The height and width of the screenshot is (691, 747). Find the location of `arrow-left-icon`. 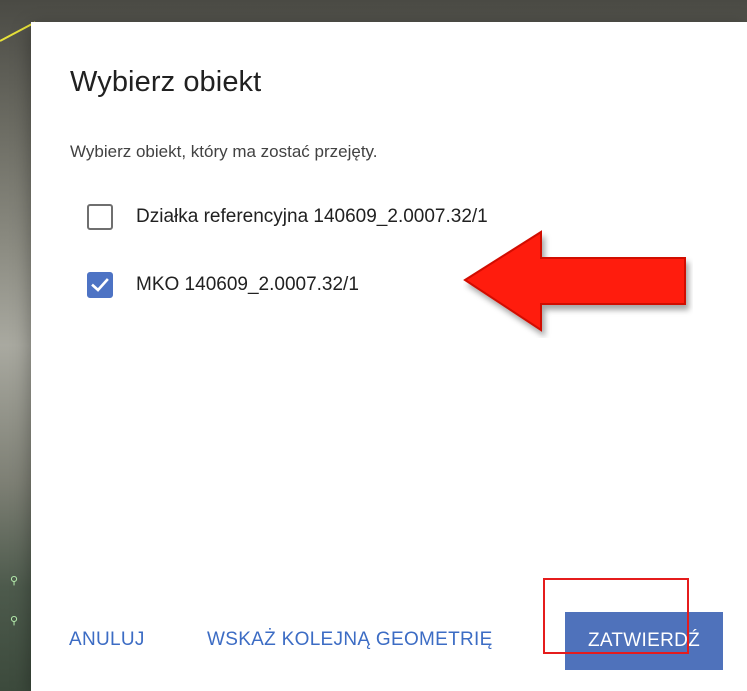

arrow-left-icon is located at coordinates (574, 281).